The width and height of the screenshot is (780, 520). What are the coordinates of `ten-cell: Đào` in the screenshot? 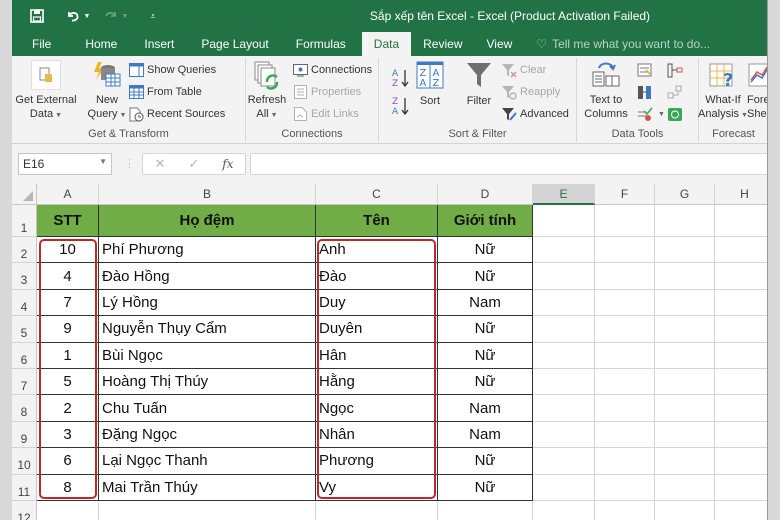 It's located at (377, 276).